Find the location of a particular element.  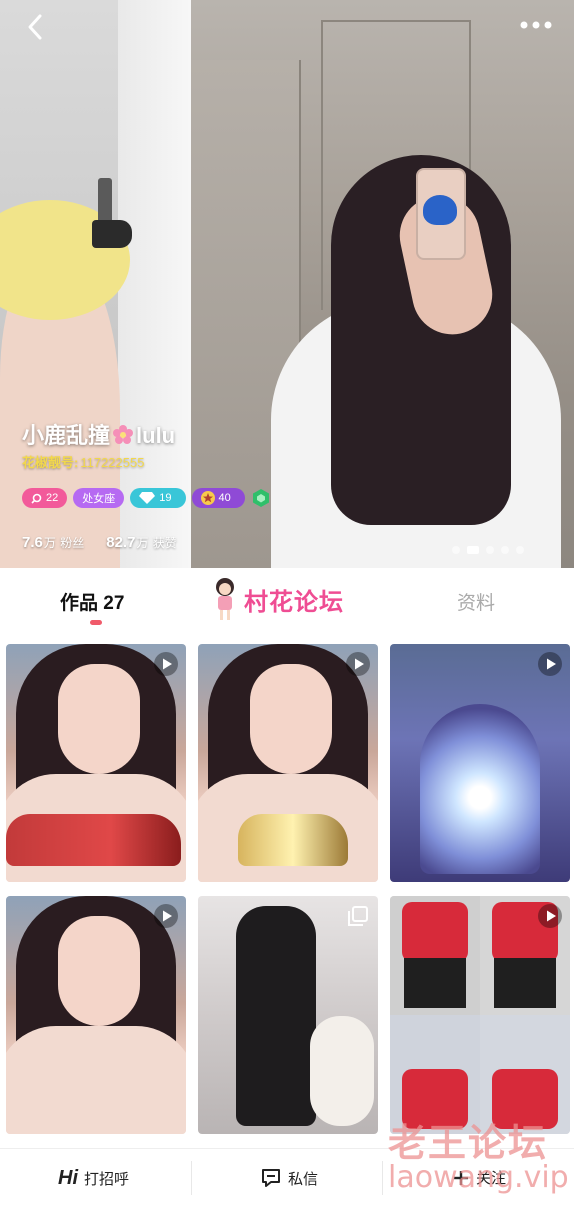

tab-info: 资料 is located at coordinates (476, 601).